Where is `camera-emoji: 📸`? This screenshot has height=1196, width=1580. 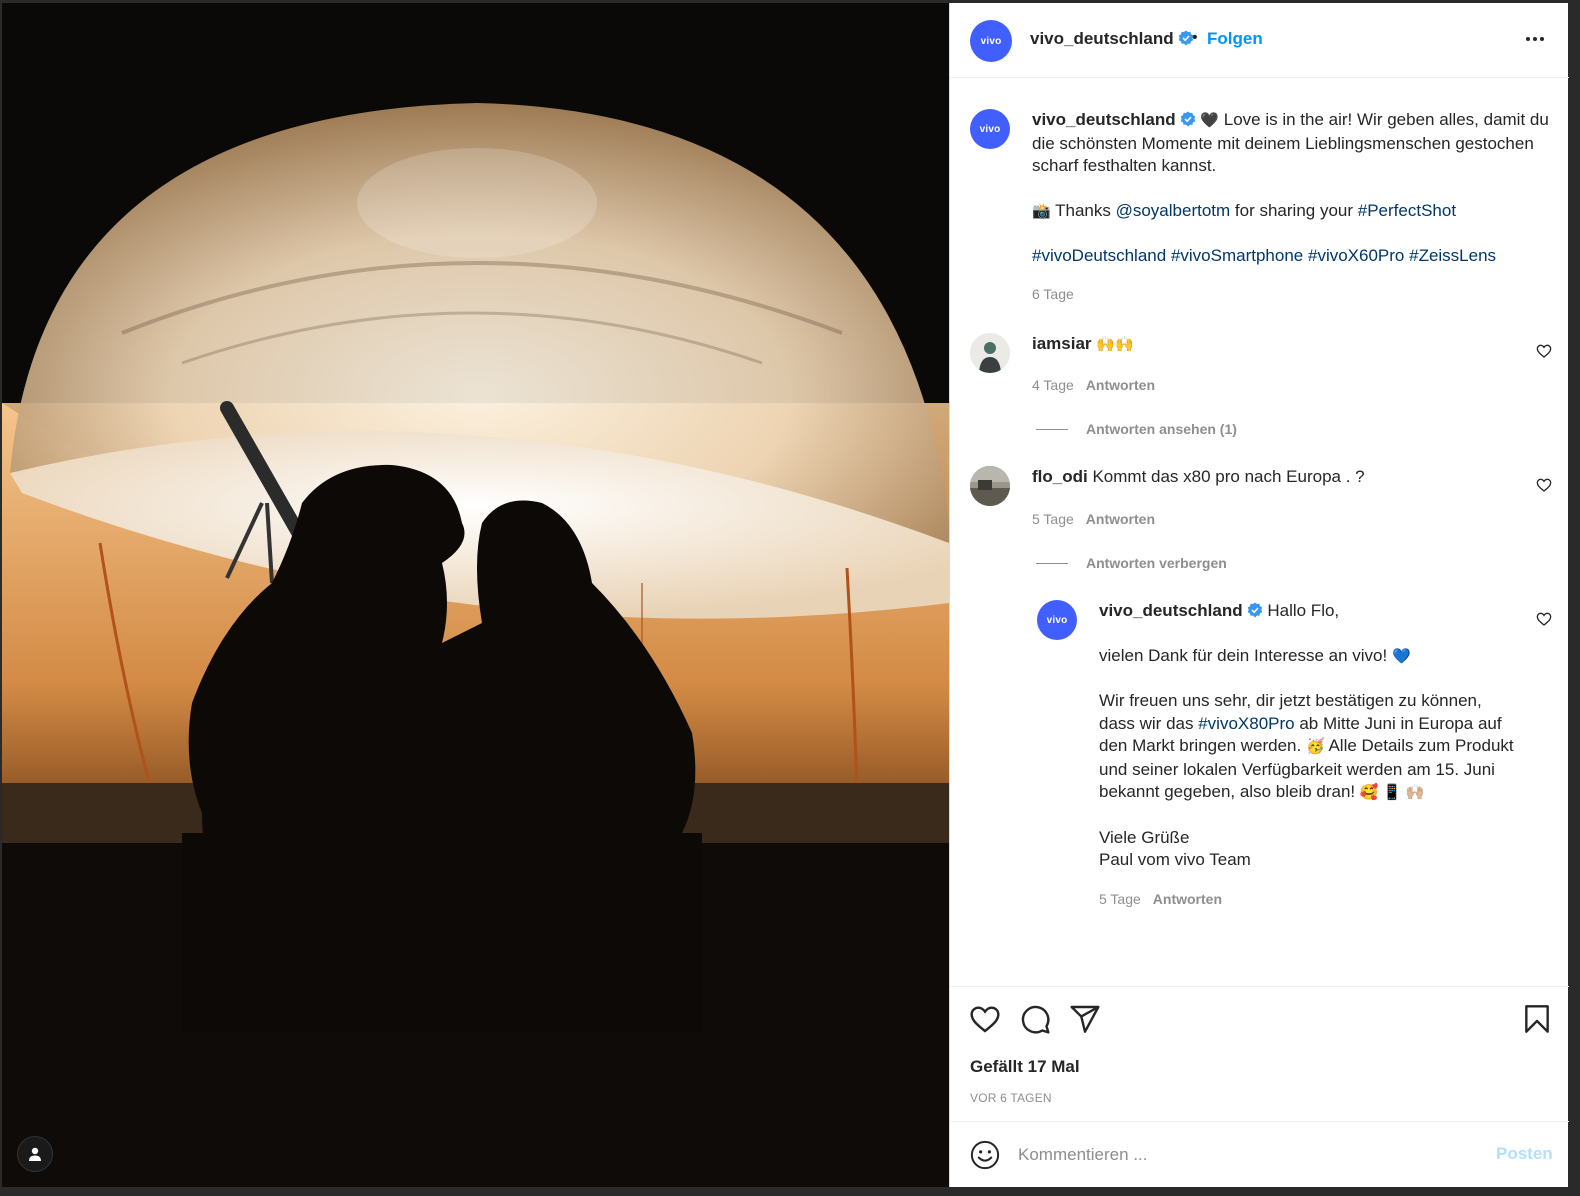 camera-emoji: 📸 is located at coordinates (1041, 211).